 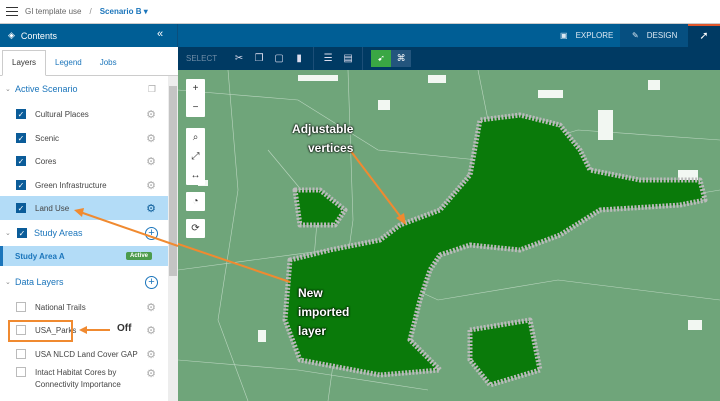 I want to click on layer-label: National Trails, so click(x=60, y=307).